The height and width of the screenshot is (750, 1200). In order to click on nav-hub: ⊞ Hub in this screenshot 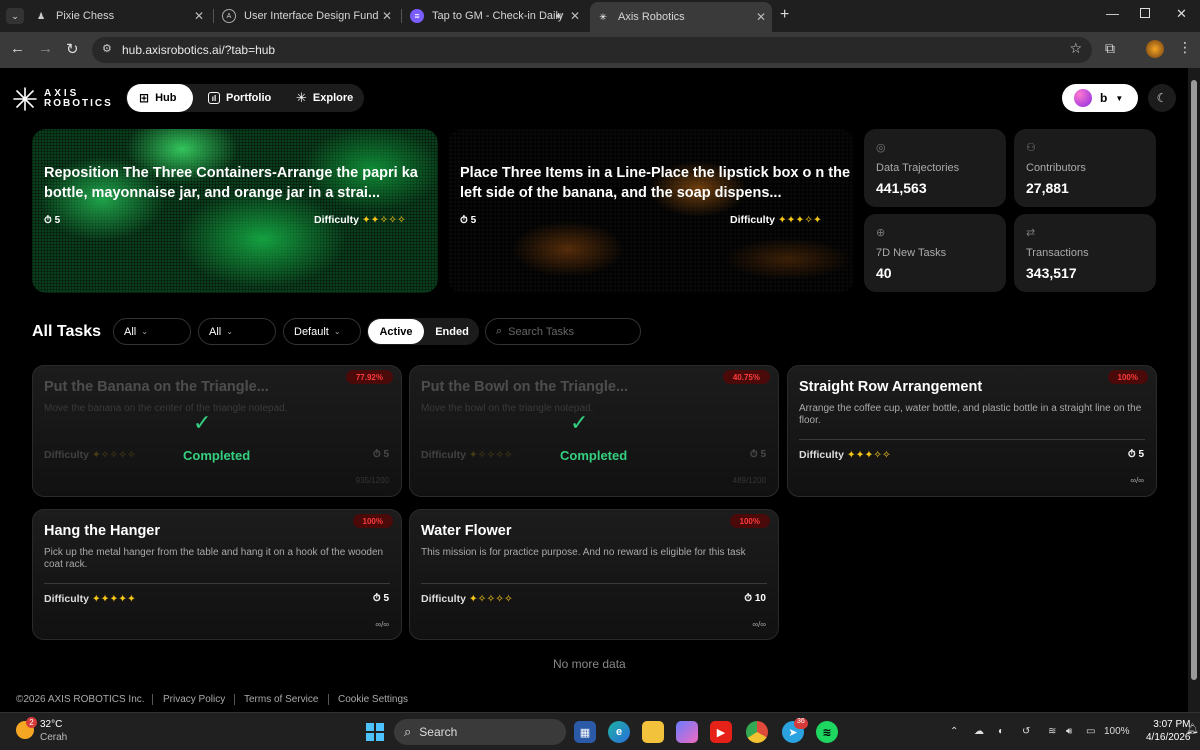, I will do `click(160, 98)`.